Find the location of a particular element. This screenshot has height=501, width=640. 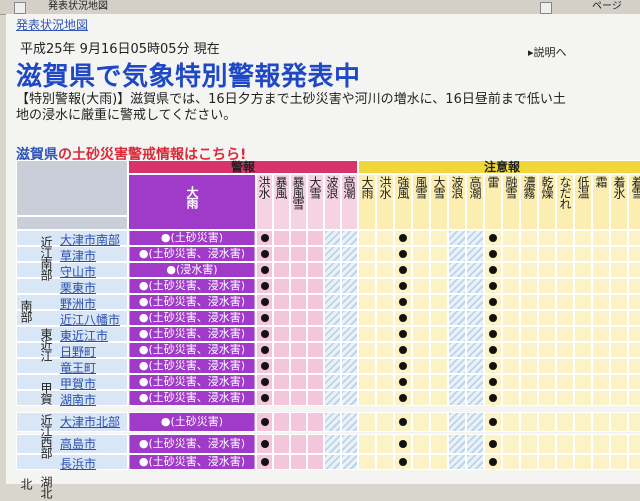

toolbar-page-menu: ページ is located at coordinates (607, 7).